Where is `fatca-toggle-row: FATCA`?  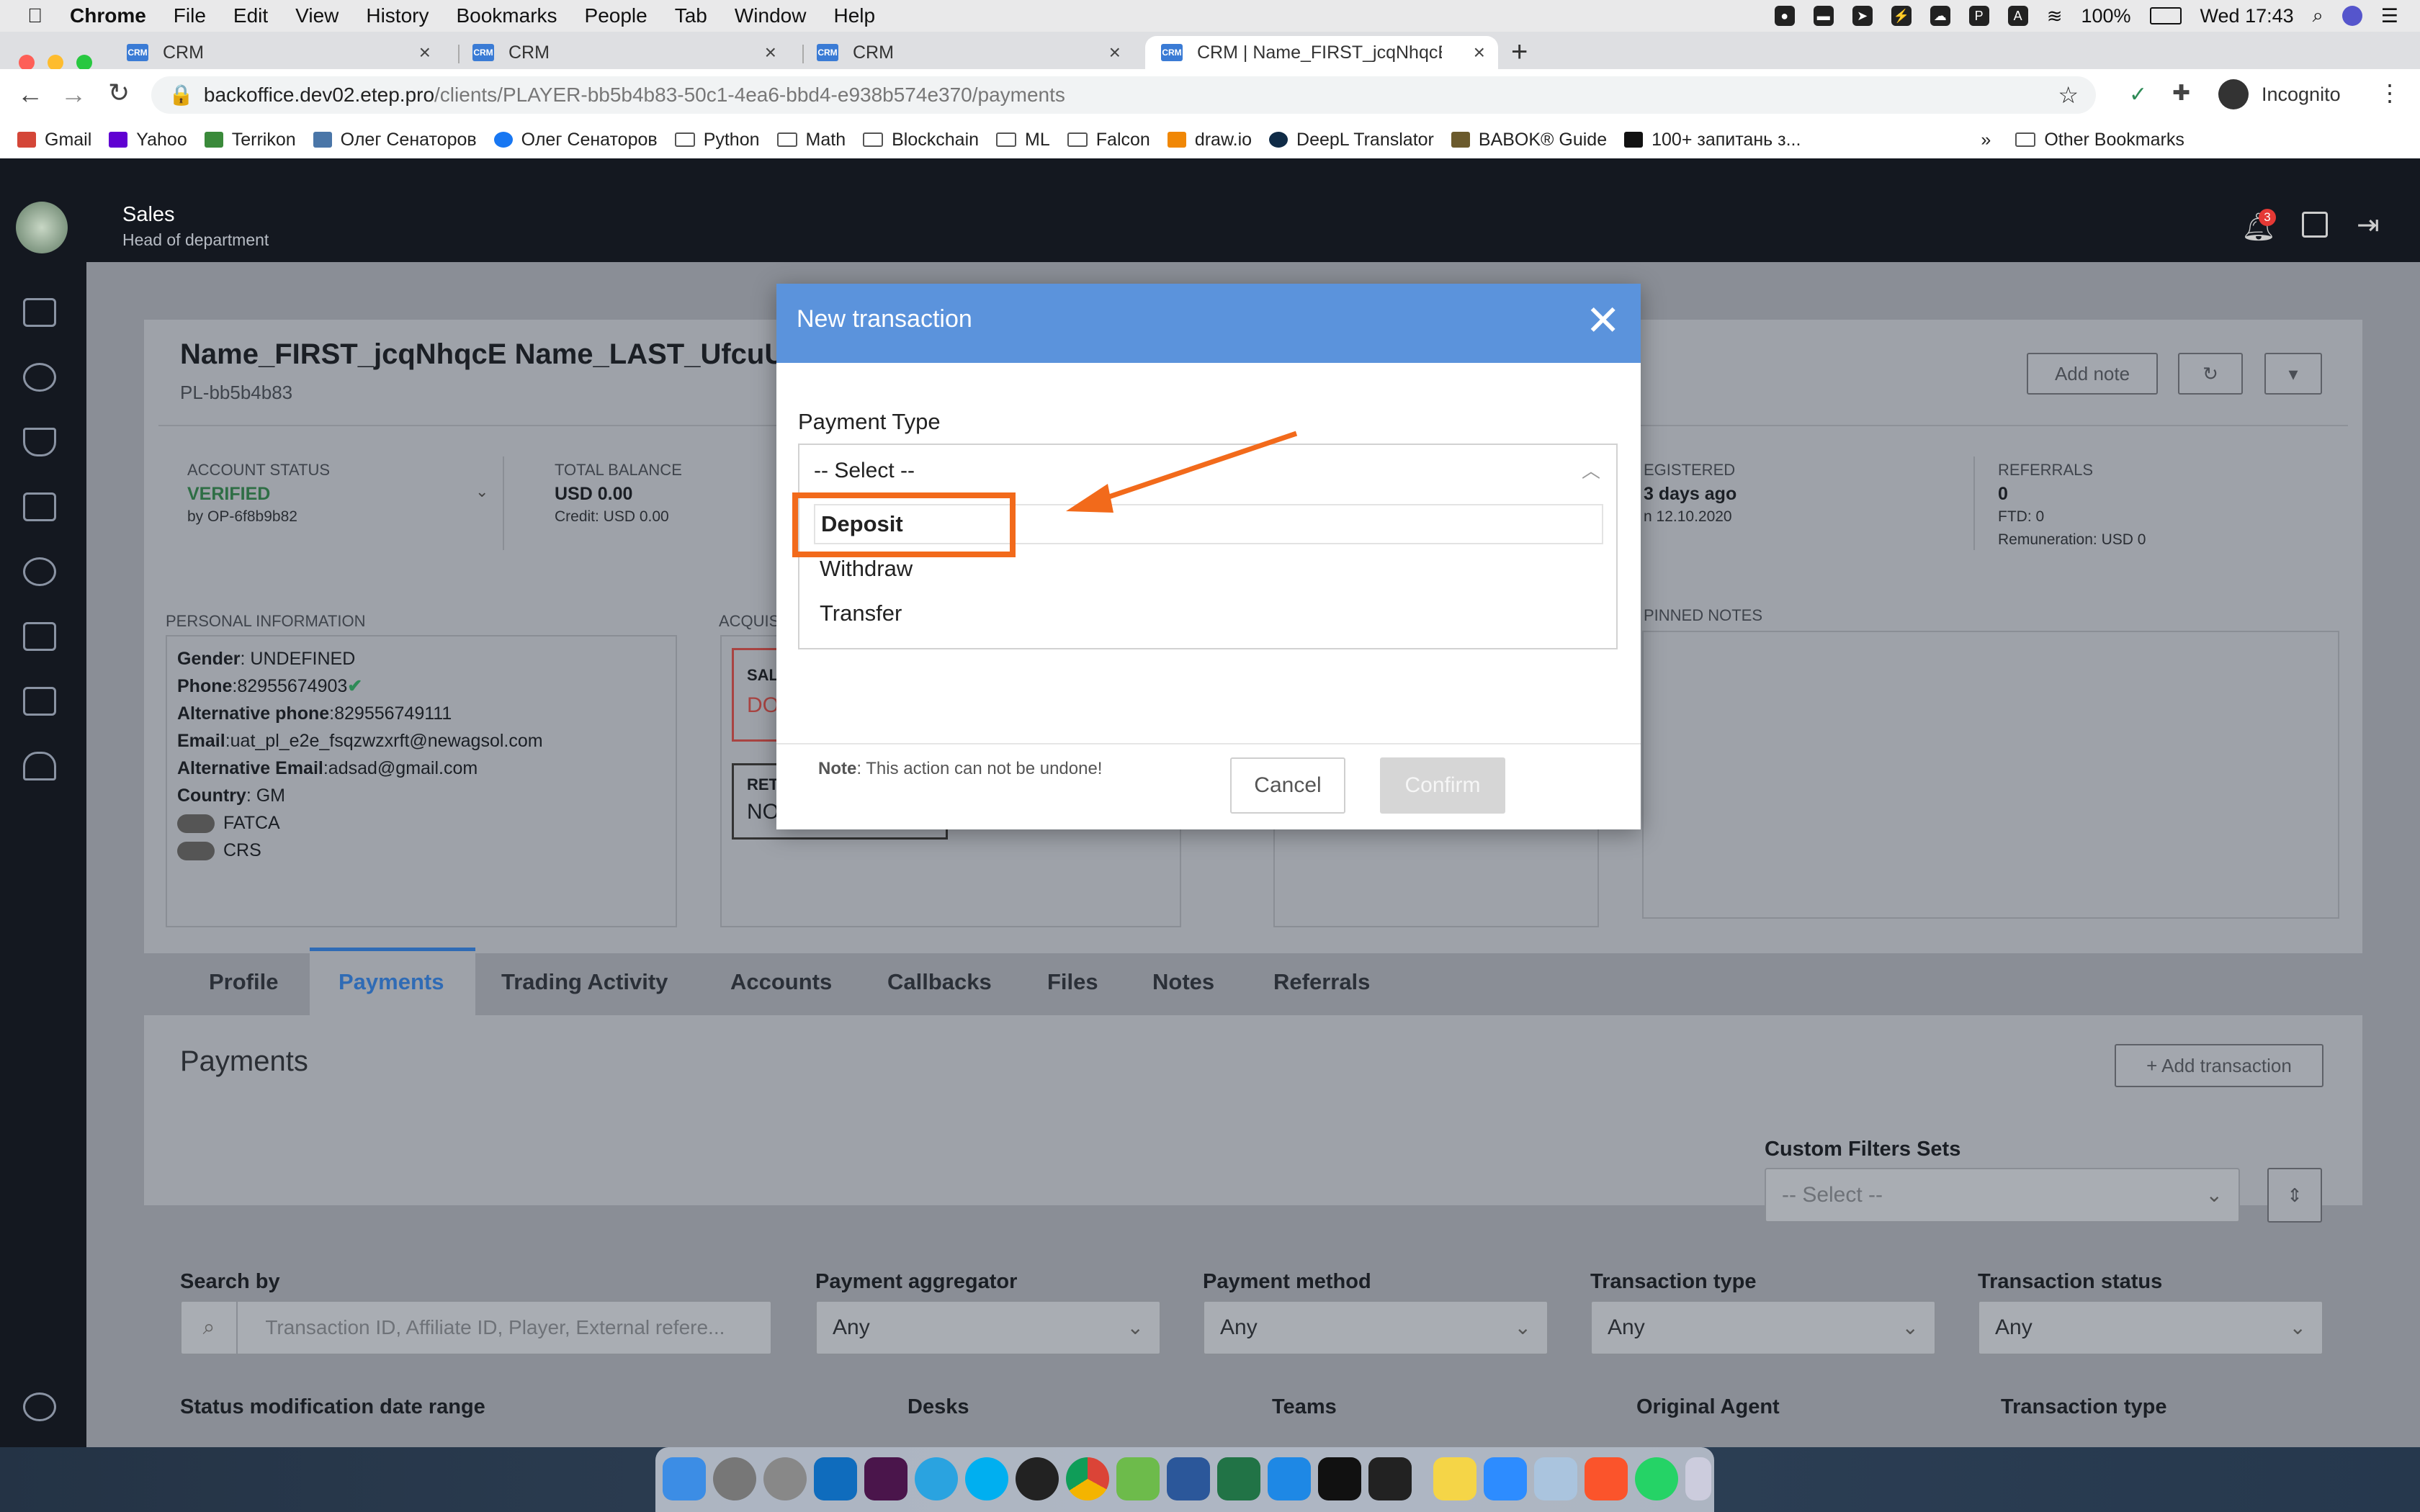 fatca-toggle-row: FATCA is located at coordinates (360, 823).